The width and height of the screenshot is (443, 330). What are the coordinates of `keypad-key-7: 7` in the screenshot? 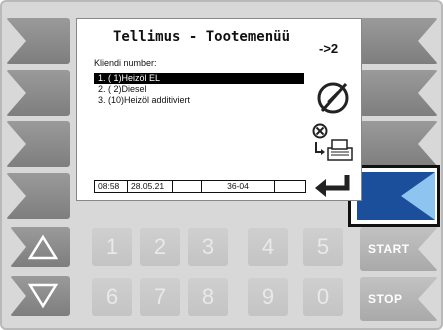 It's located at (160, 297).